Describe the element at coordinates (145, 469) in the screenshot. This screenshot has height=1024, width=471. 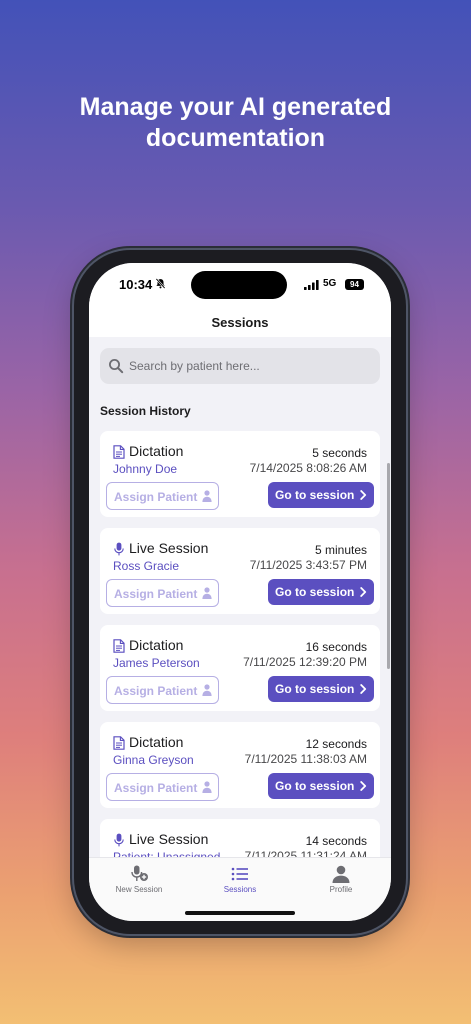
I see `patient-name: Johnny Doe` at that location.